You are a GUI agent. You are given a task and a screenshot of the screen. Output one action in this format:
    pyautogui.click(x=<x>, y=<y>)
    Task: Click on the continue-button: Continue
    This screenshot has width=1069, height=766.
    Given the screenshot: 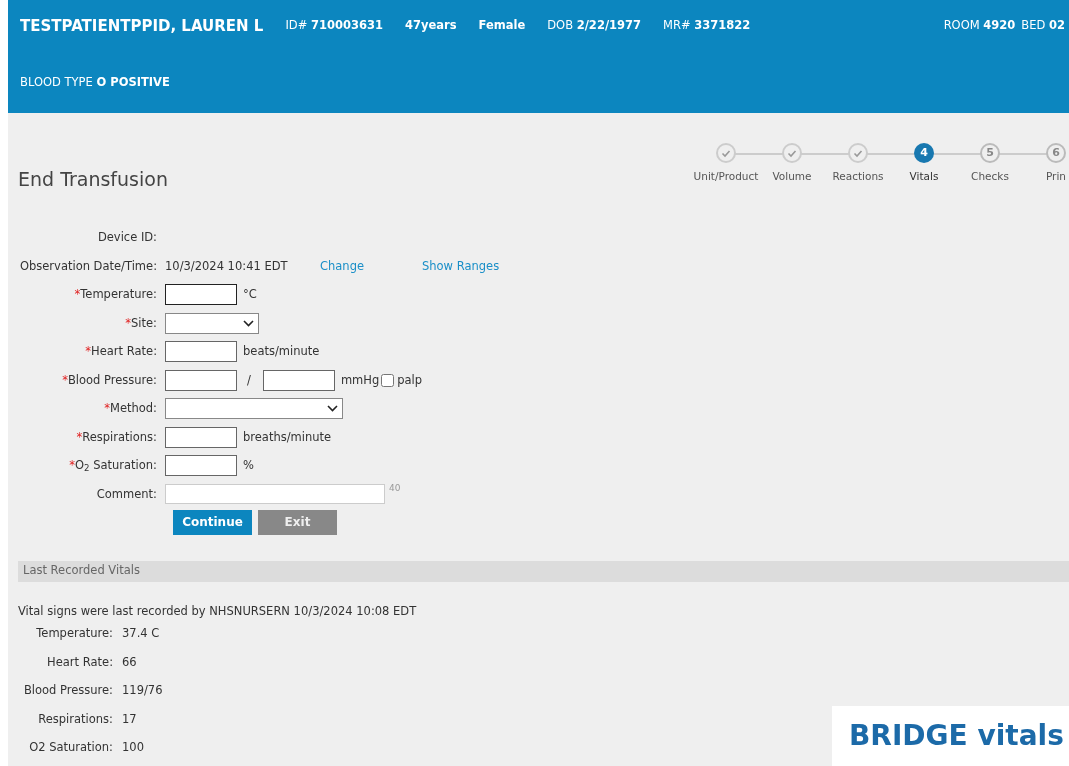 What is the action you would take?
    pyautogui.click(x=212, y=522)
    